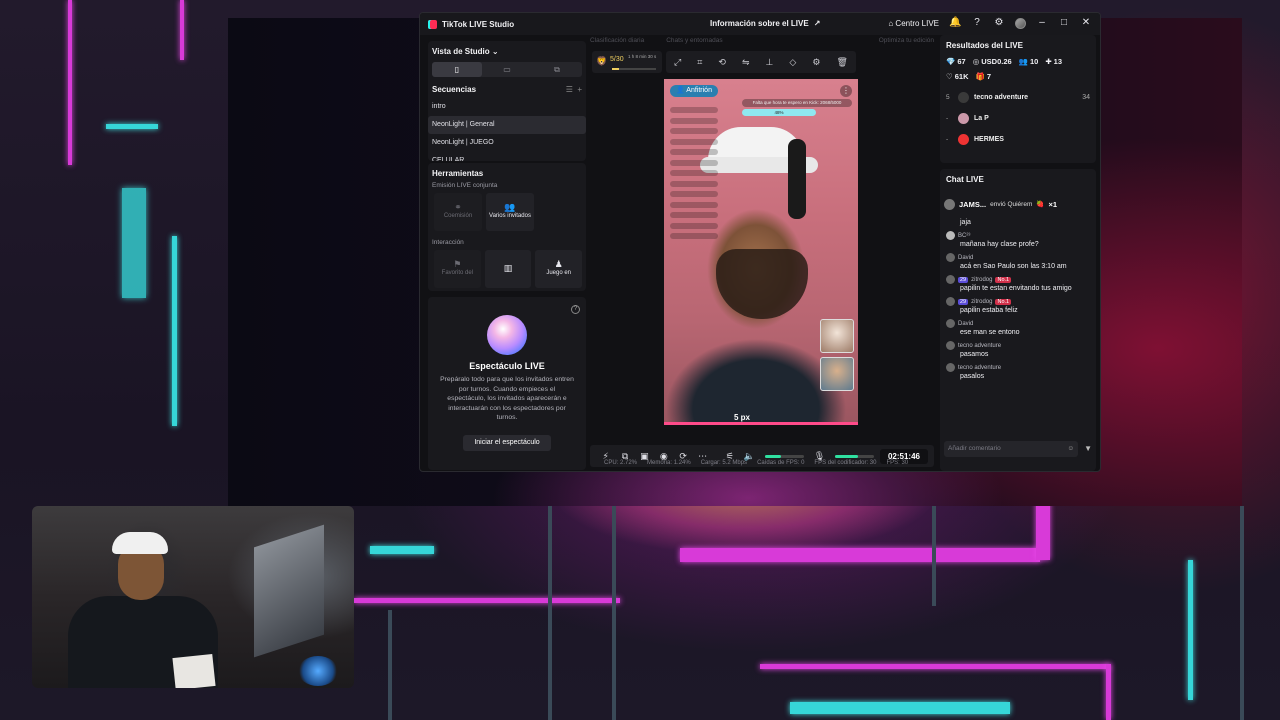 The image size is (1280, 720). I want to click on chevron-down-icon: ⌄, so click(495, 51).